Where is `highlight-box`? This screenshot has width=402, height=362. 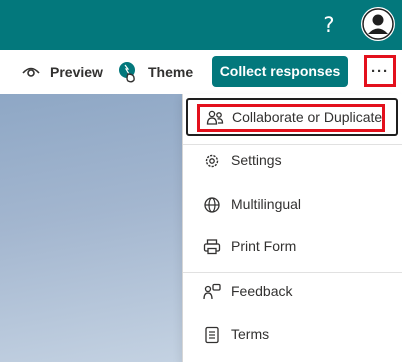
highlight-box is located at coordinates (291, 118).